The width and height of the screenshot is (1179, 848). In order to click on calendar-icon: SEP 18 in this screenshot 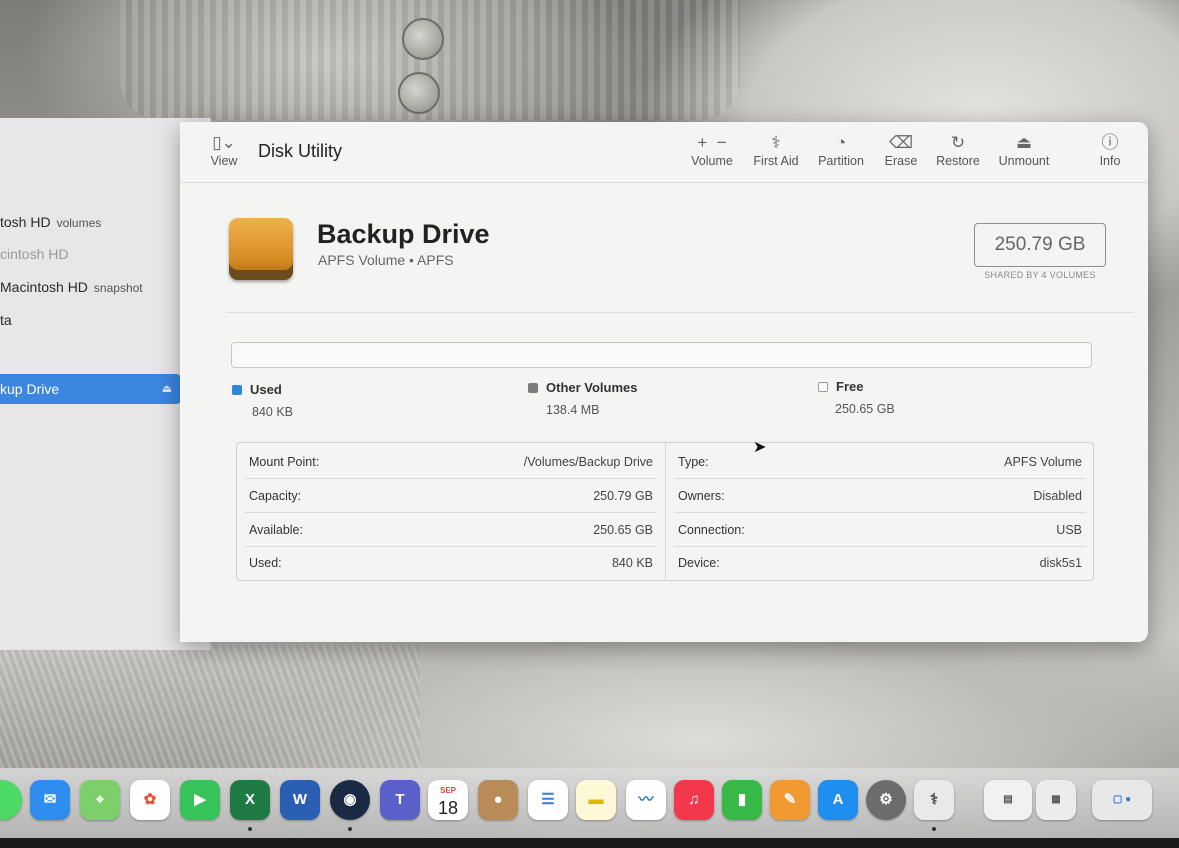, I will do `click(448, 800)`.